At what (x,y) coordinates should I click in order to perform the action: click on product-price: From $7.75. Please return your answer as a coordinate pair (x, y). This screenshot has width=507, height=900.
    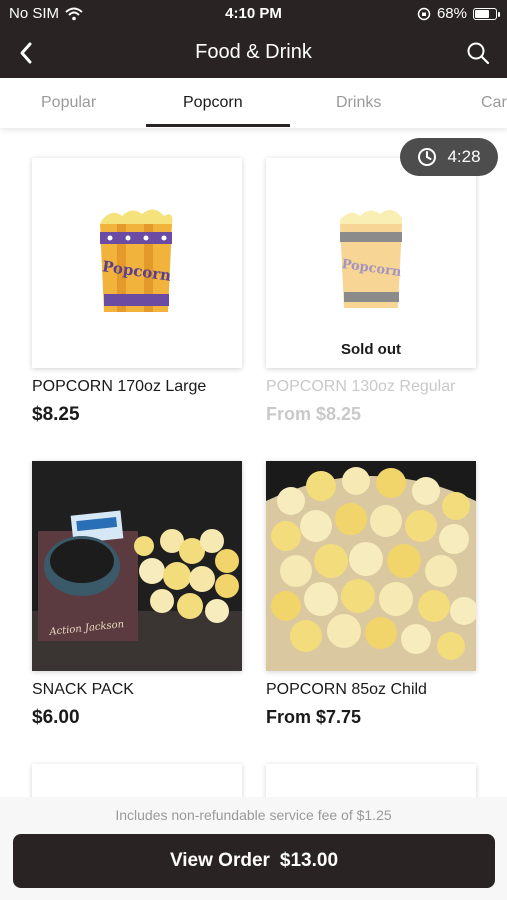
    Looking at the image, I should click on (314, 717).